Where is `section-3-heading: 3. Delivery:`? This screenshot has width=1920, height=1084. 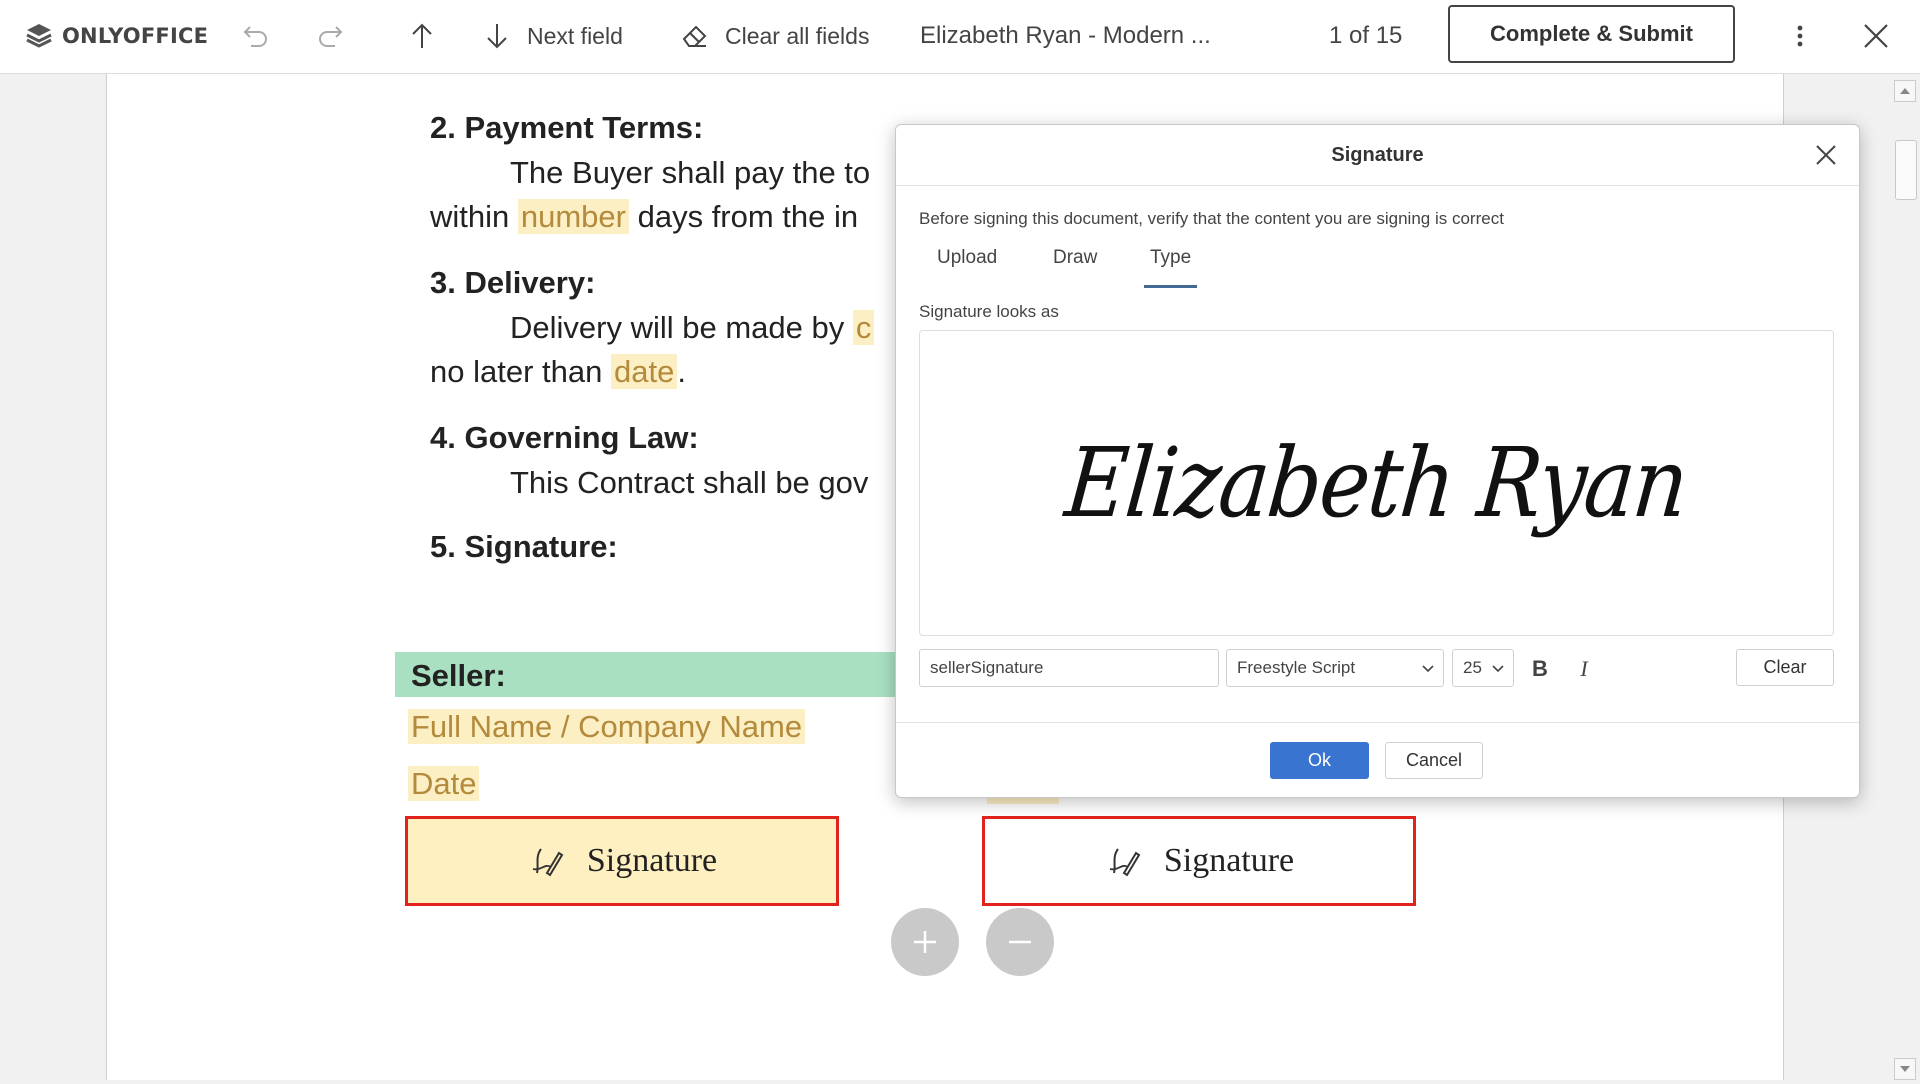
section-3-heading: 3. Delivery: is located at coordinates (513, 282).